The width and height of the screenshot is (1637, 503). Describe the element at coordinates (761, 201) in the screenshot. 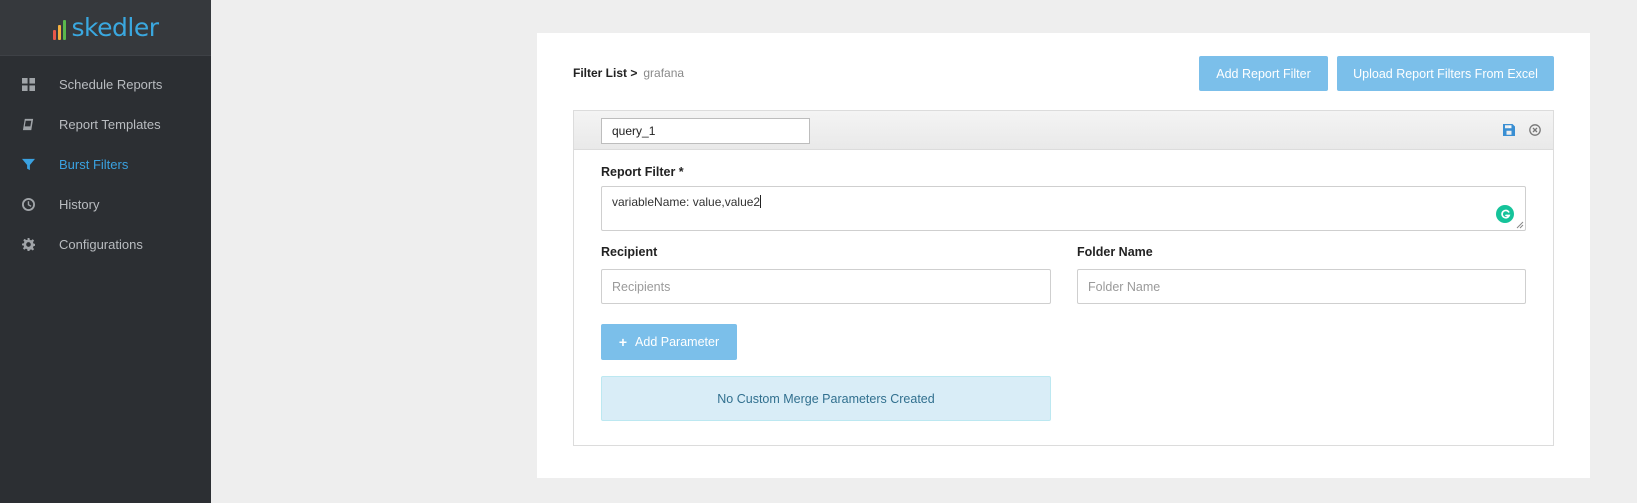

I see `text-caret` at that location.